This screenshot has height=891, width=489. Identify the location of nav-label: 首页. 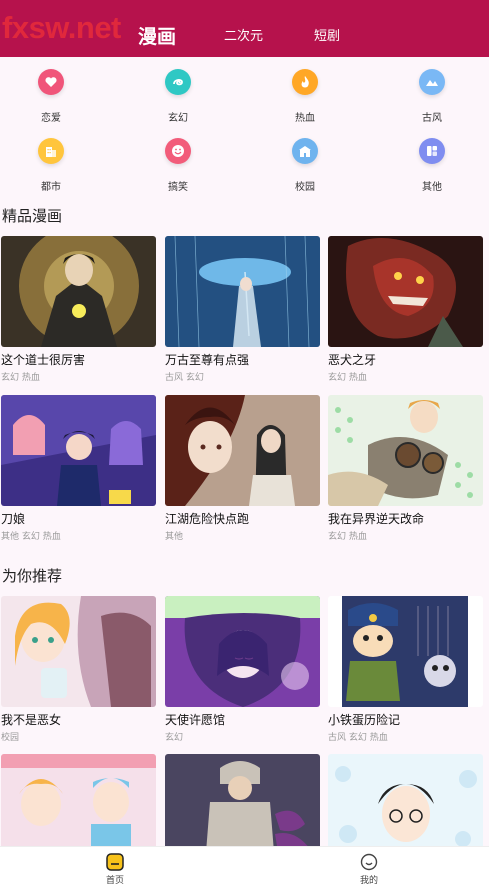
(114, 881).